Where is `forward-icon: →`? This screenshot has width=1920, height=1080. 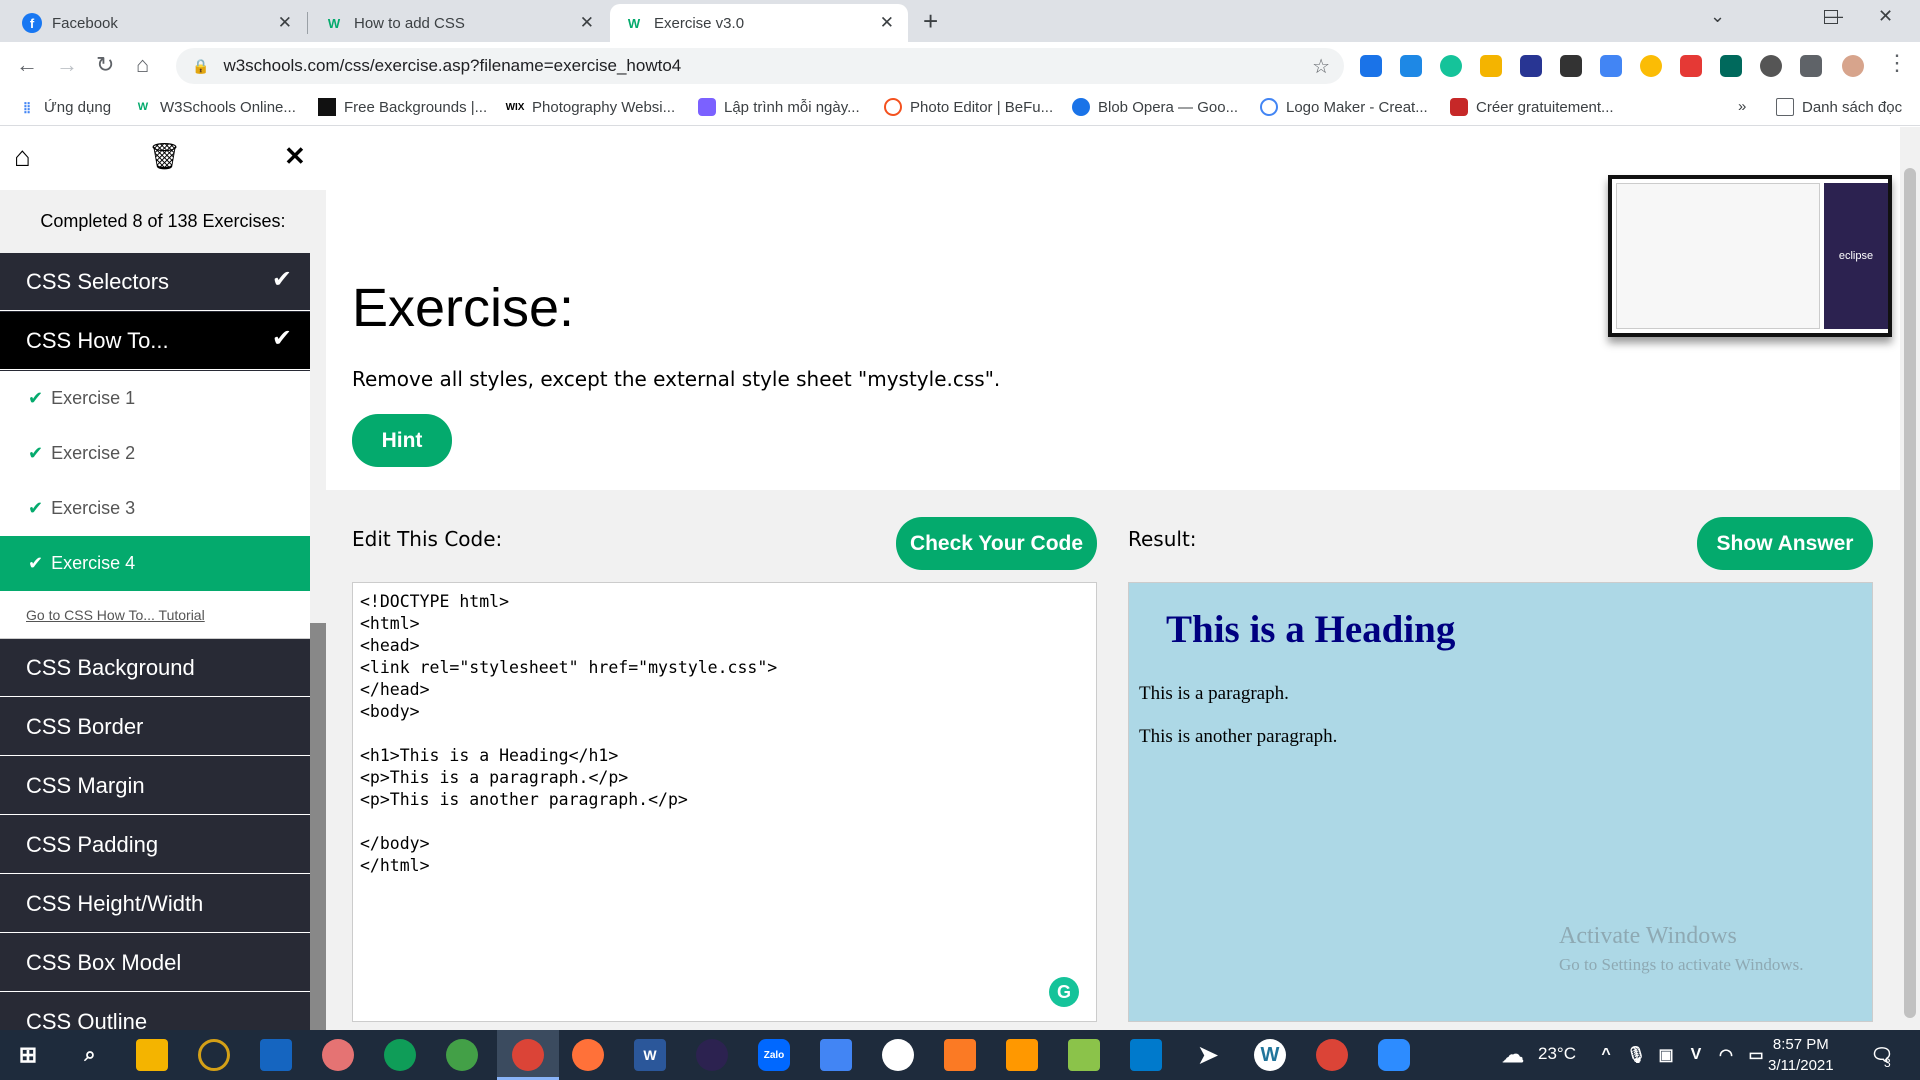
forward-icon: → is located at coordinates (67, 65).